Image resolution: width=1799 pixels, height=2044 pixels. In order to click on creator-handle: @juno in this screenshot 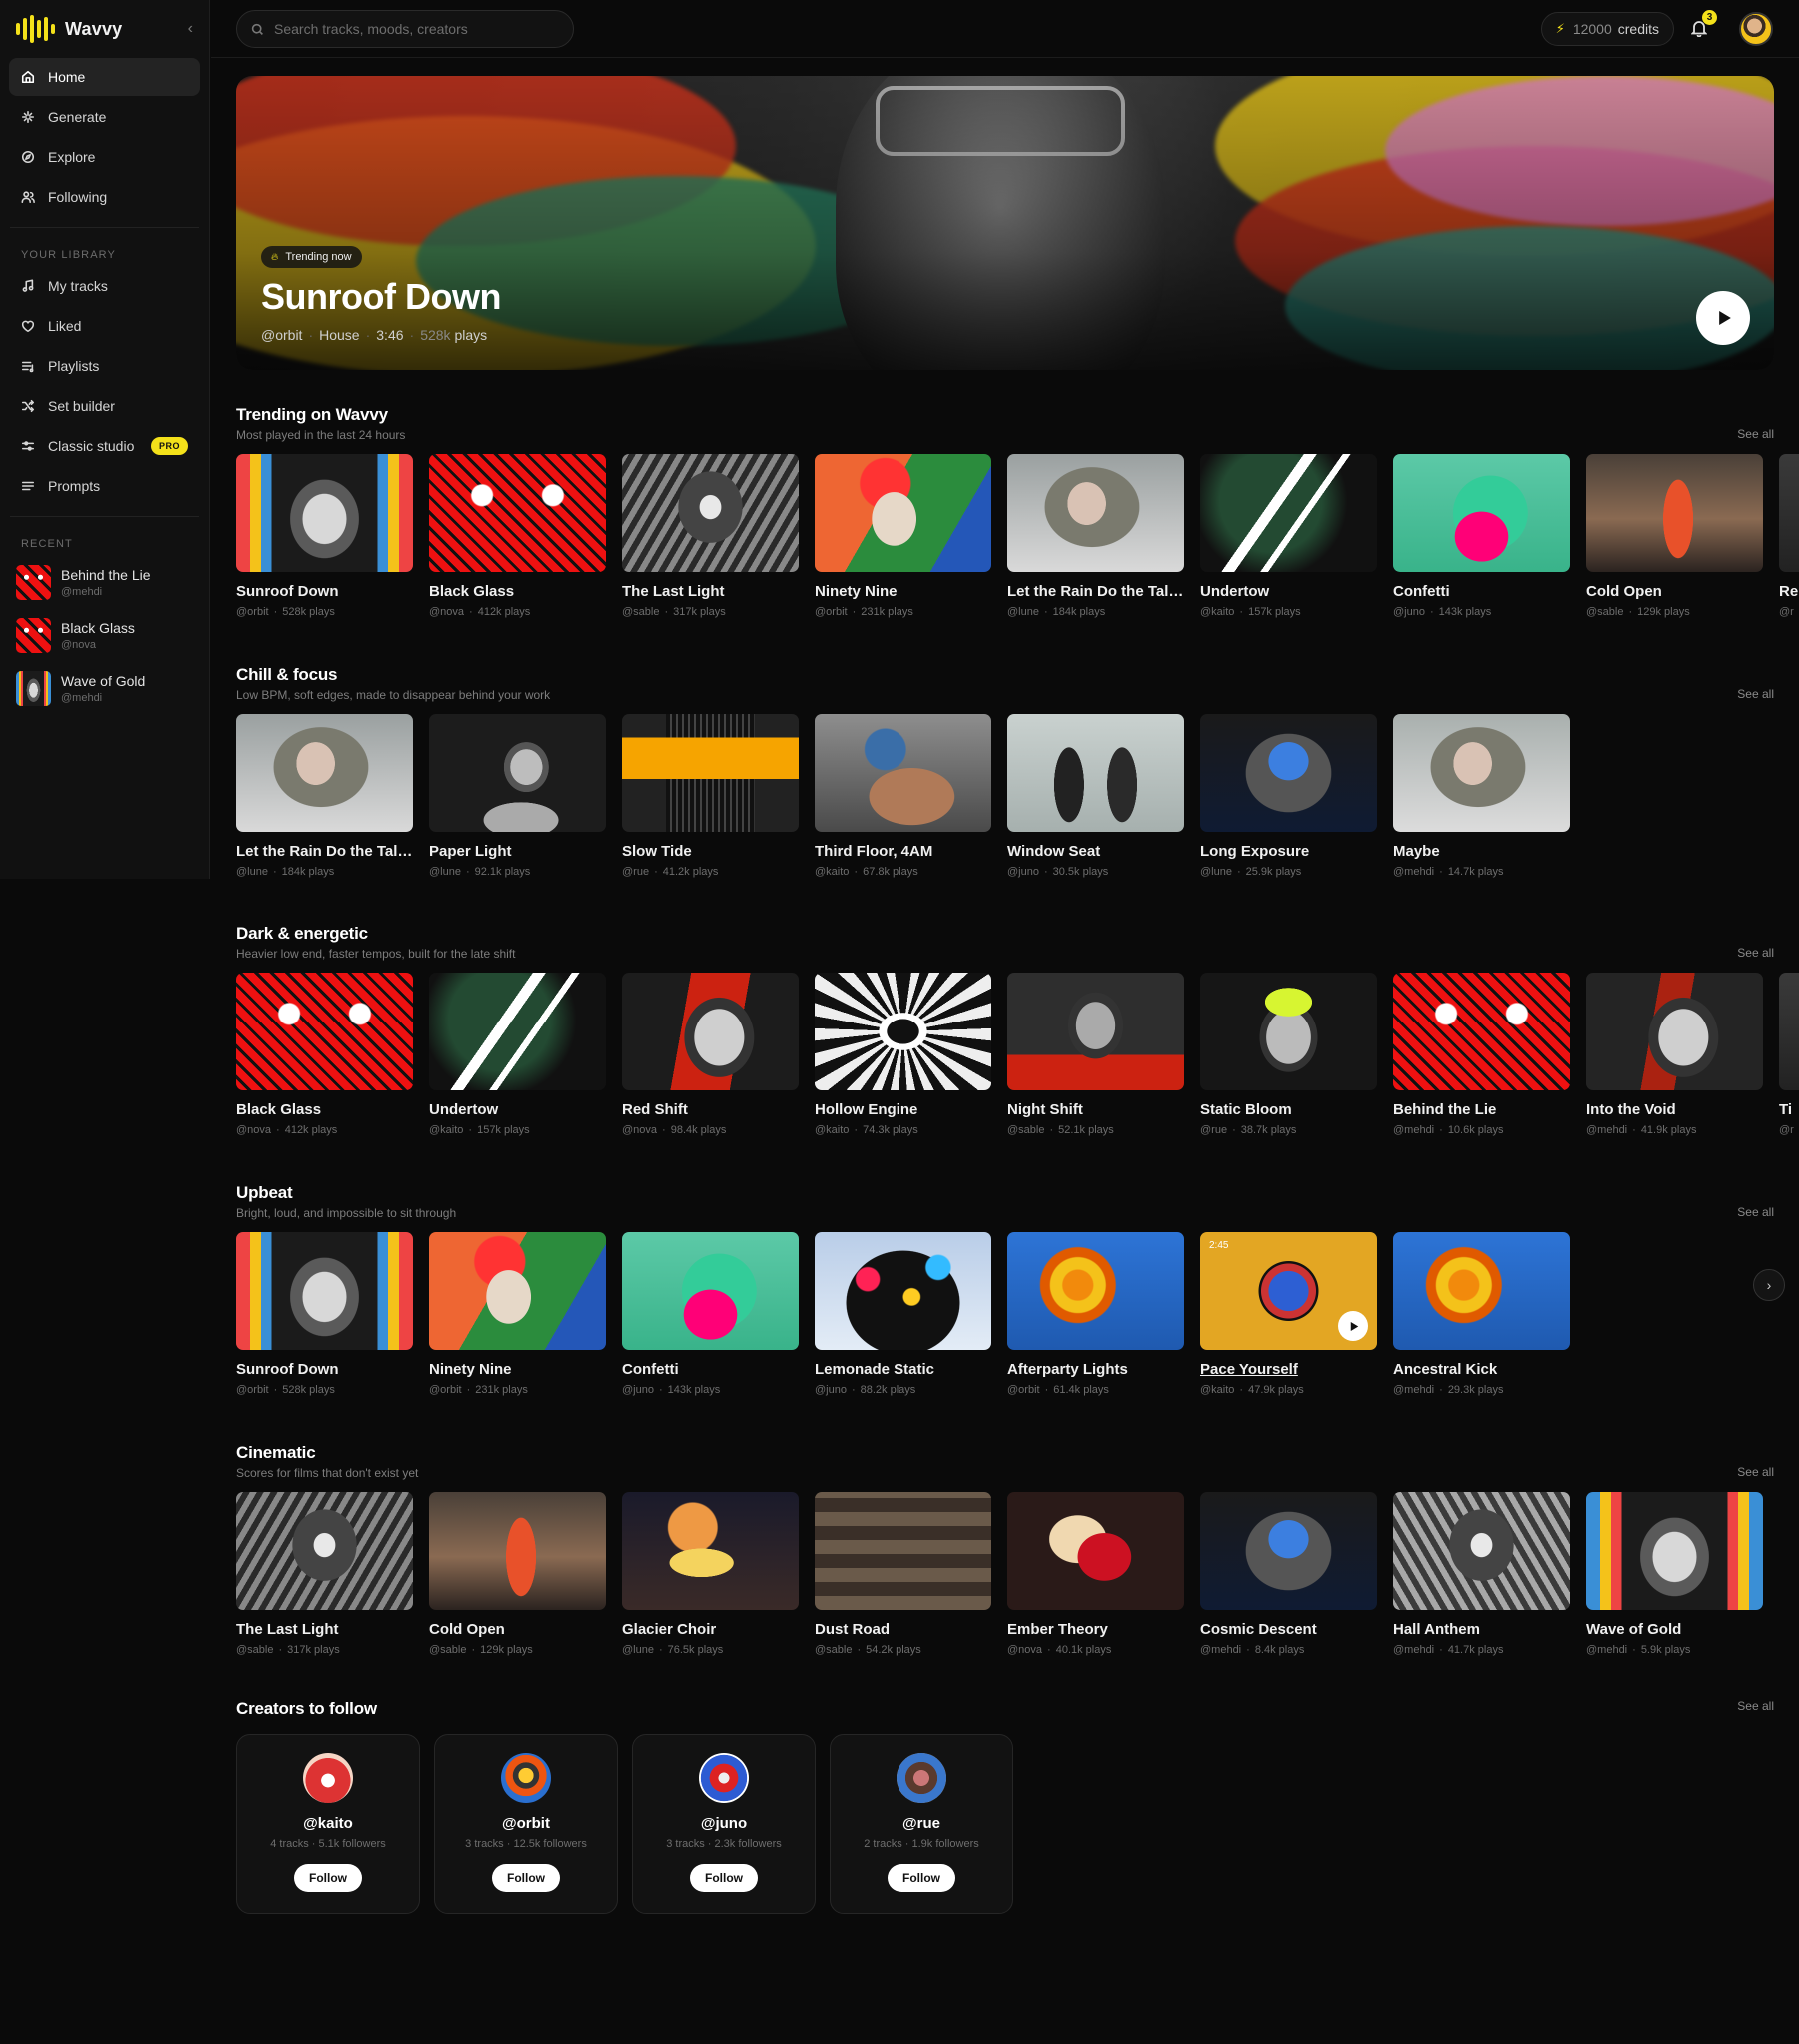, I will do `click(724, 1823)`.